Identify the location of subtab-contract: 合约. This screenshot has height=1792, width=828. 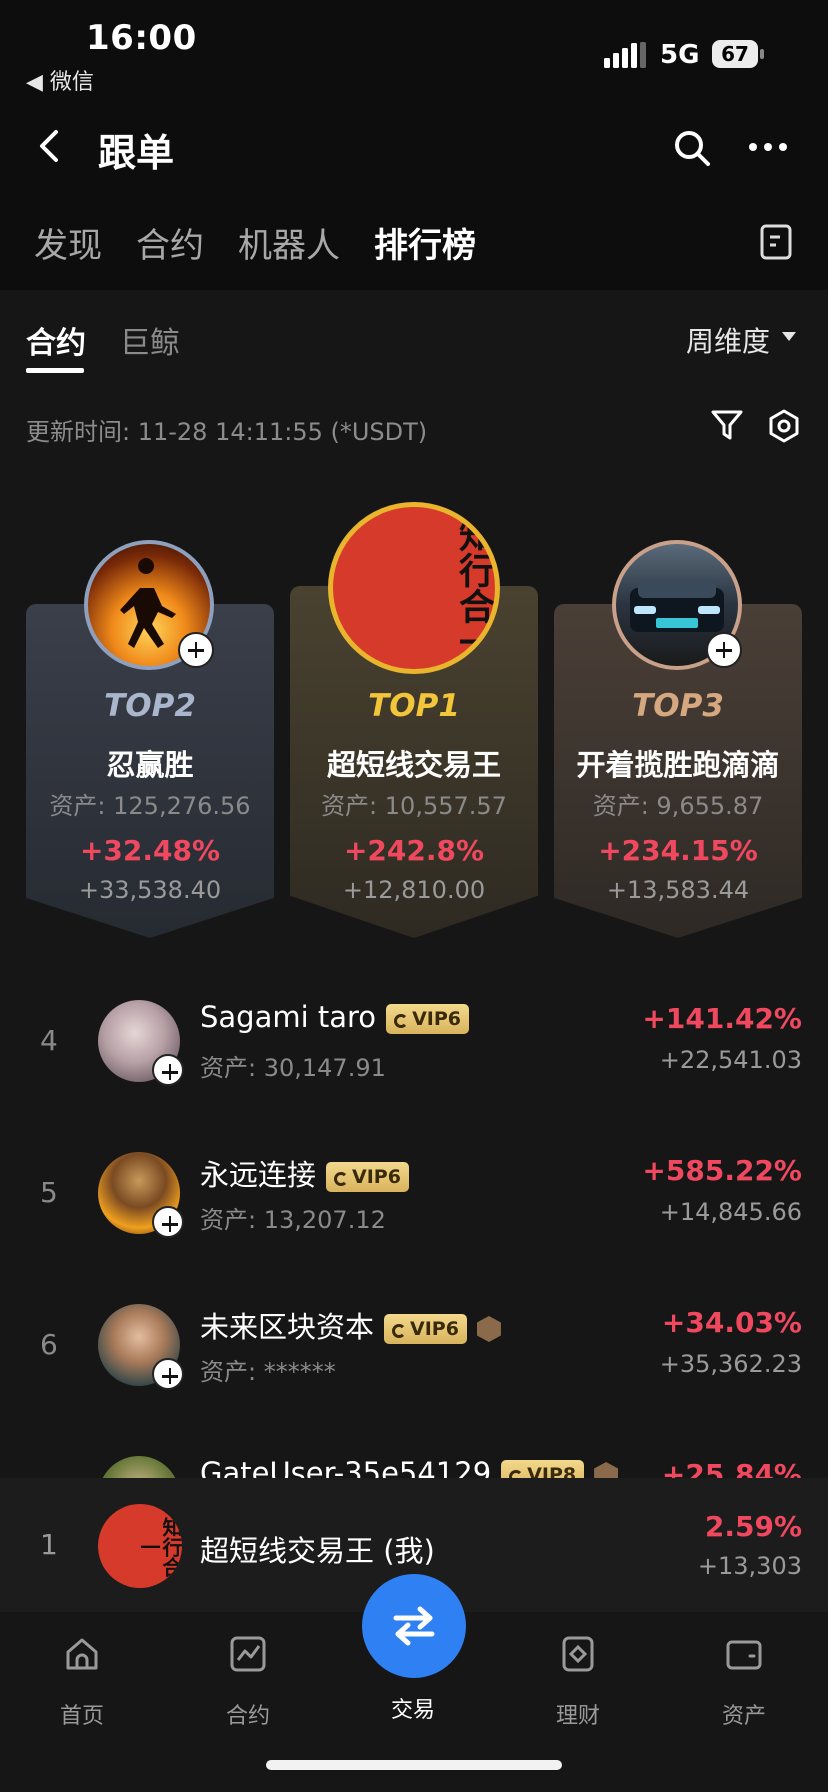
(56, 340).